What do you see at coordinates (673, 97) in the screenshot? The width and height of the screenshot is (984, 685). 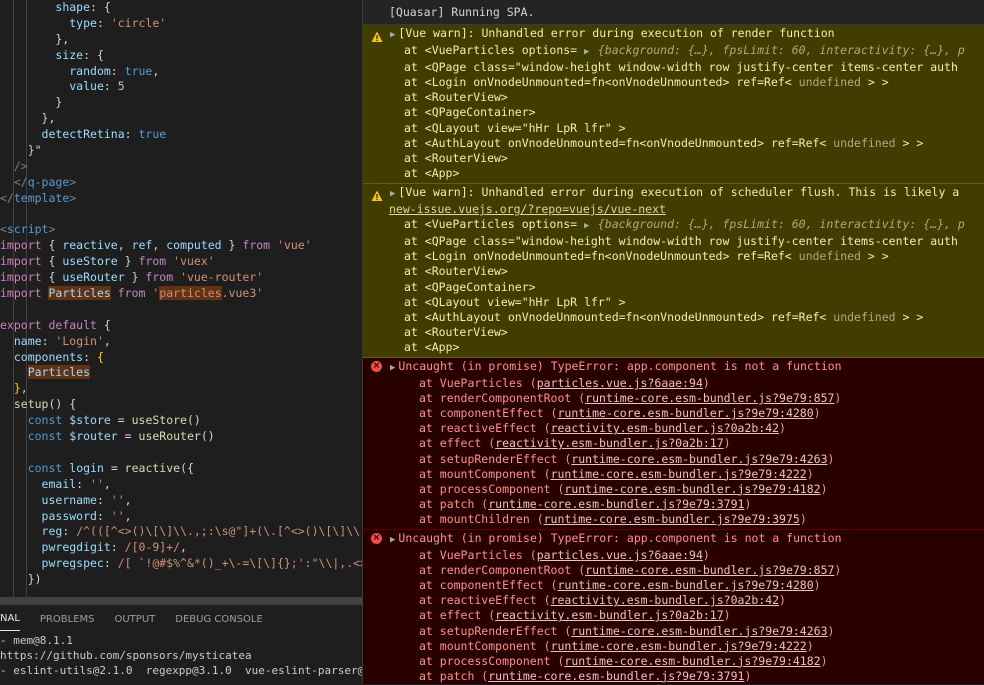 I see `stack-frame: at <RouterView>` at bounding box center [673, 97].